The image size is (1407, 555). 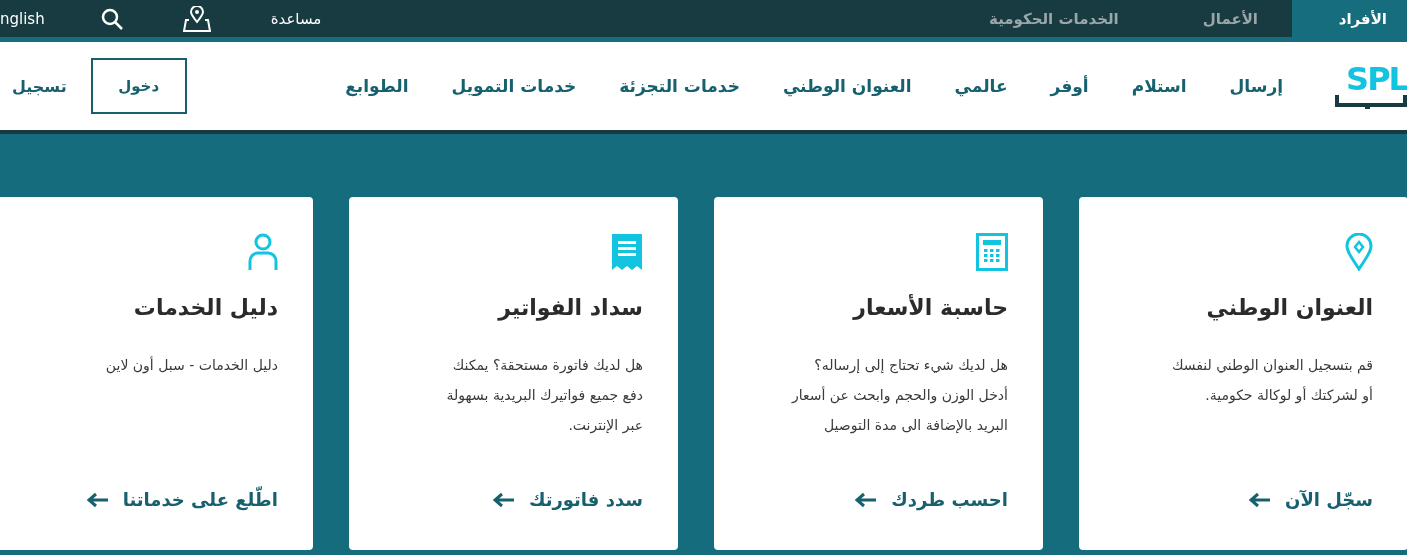 What do you see at coordinates (191, 365) in the screenshot?
I see `card-description: دليل الخدمات - سبل أون لاين` at bounding box center [191, 365].